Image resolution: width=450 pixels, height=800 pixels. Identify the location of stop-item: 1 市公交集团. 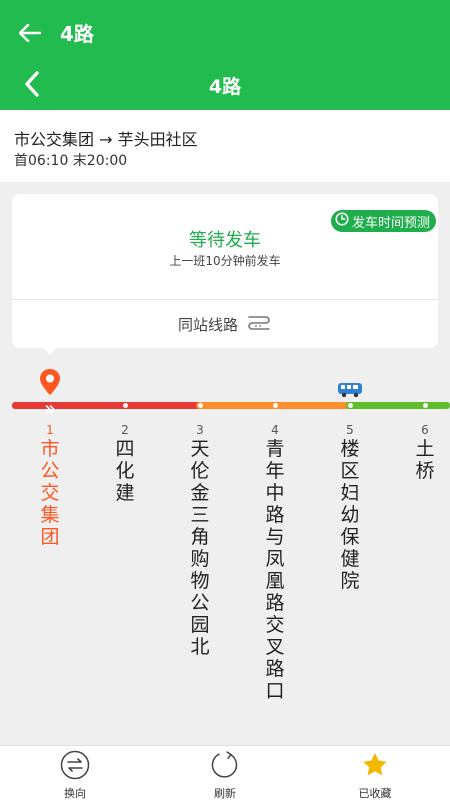
(50, 485).